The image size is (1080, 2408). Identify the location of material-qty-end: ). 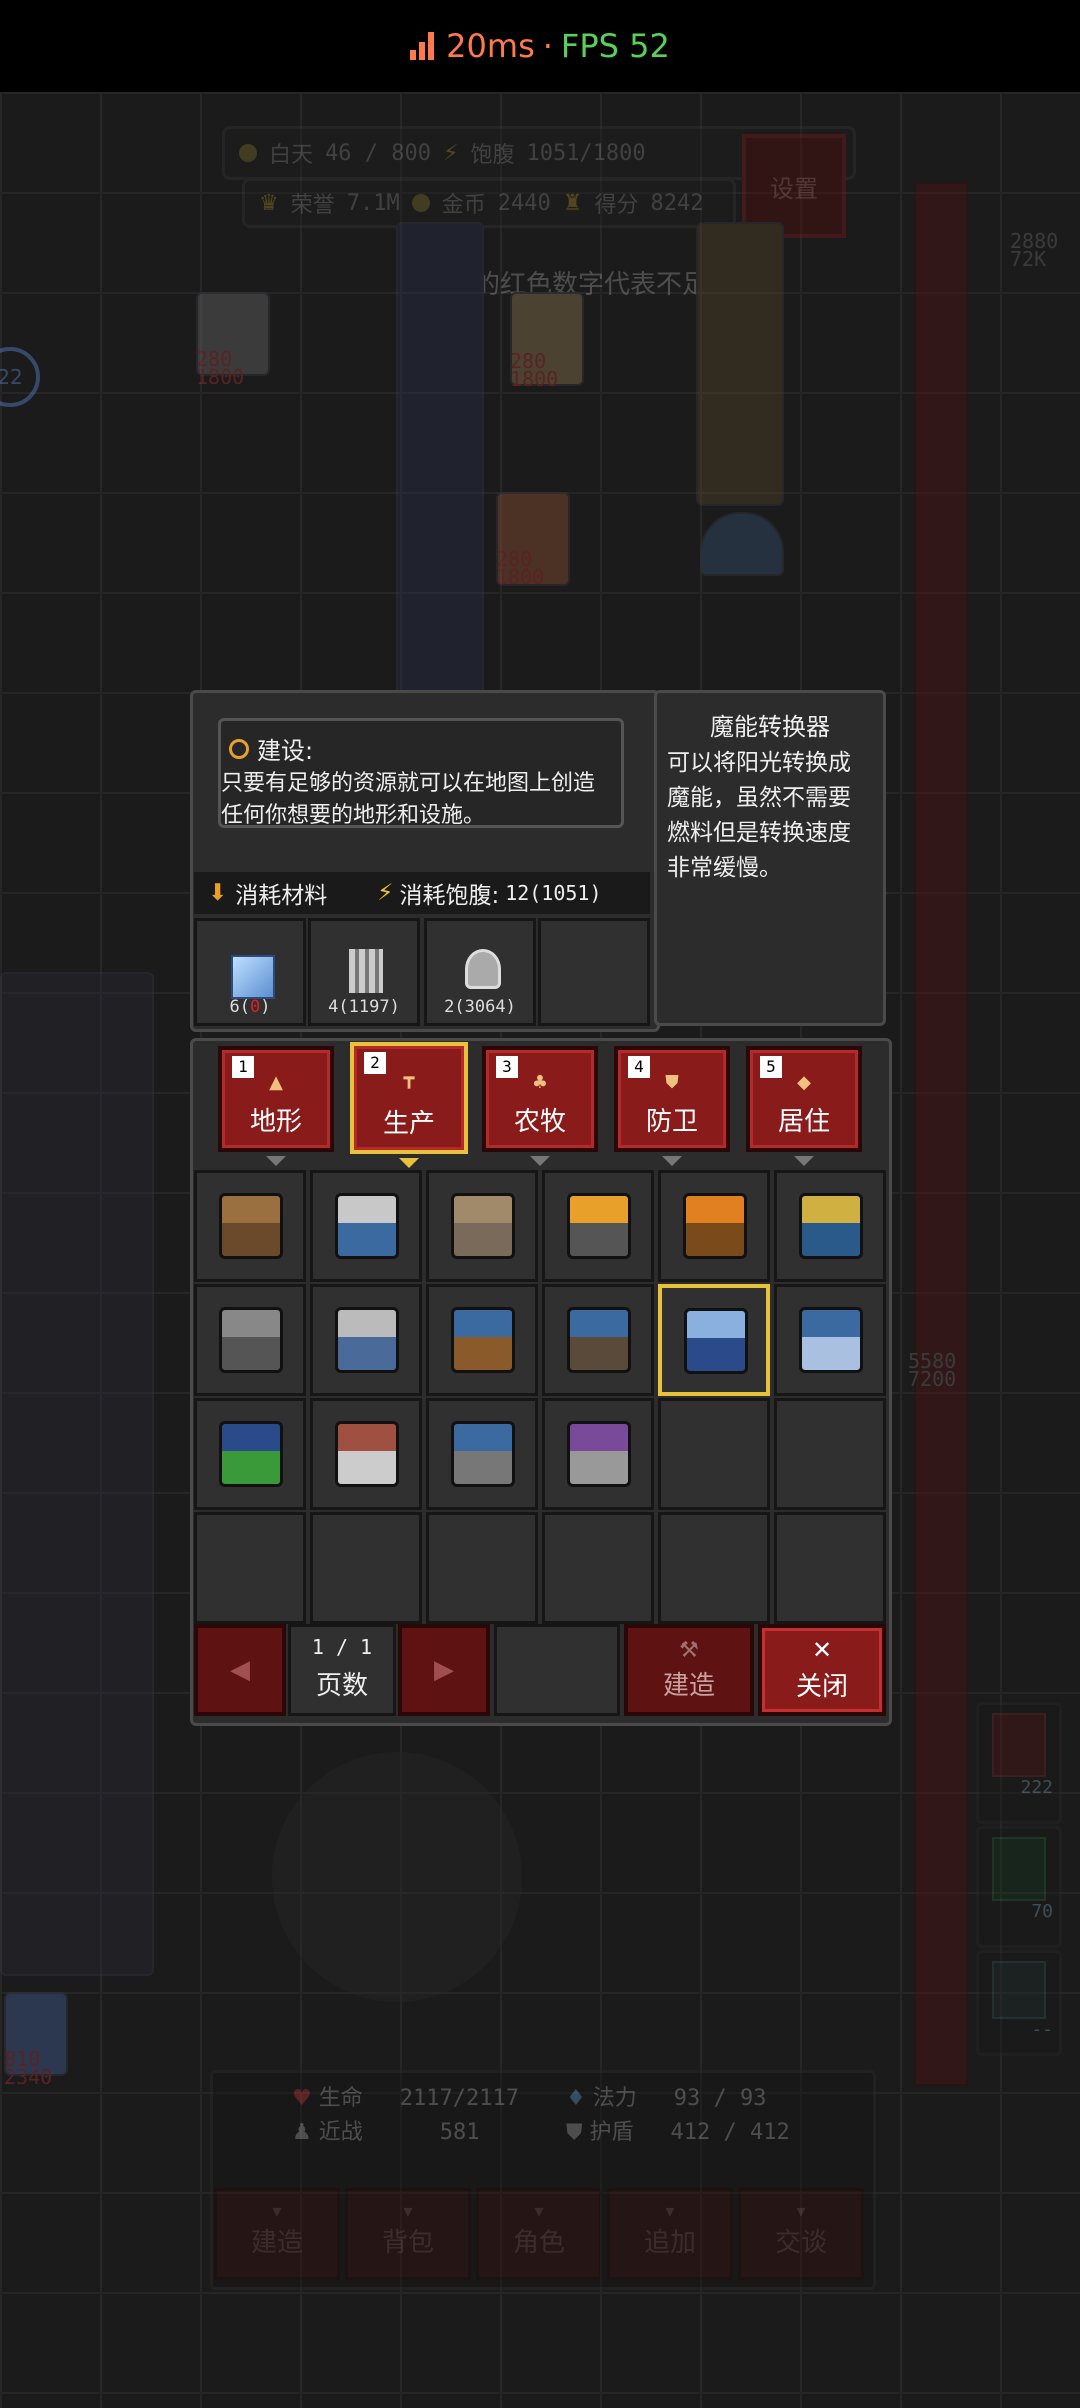
(265, 1007).